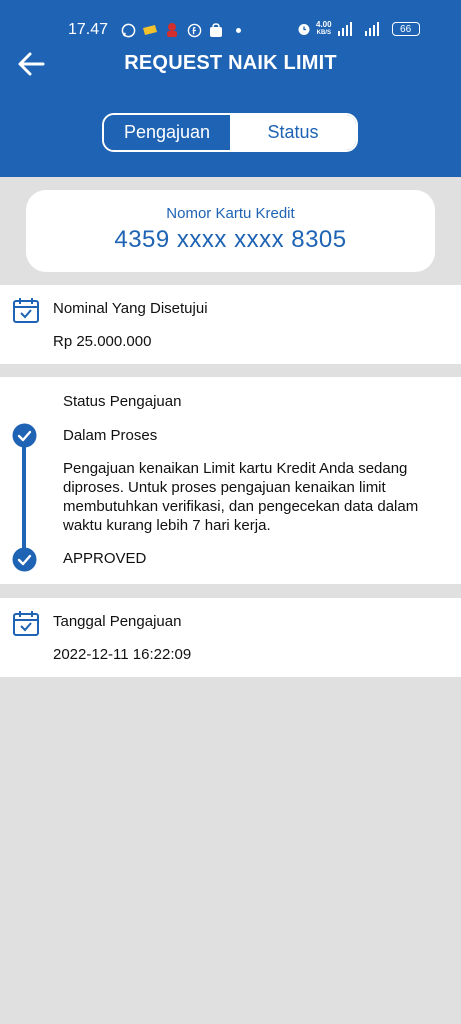 Image resolution: width=461 pixels, height=1024 pixels. What do you see at coordinates (105, 558) in the screenshot?
I see `step-approved: APPROVED` at bounding box center [105, 558].